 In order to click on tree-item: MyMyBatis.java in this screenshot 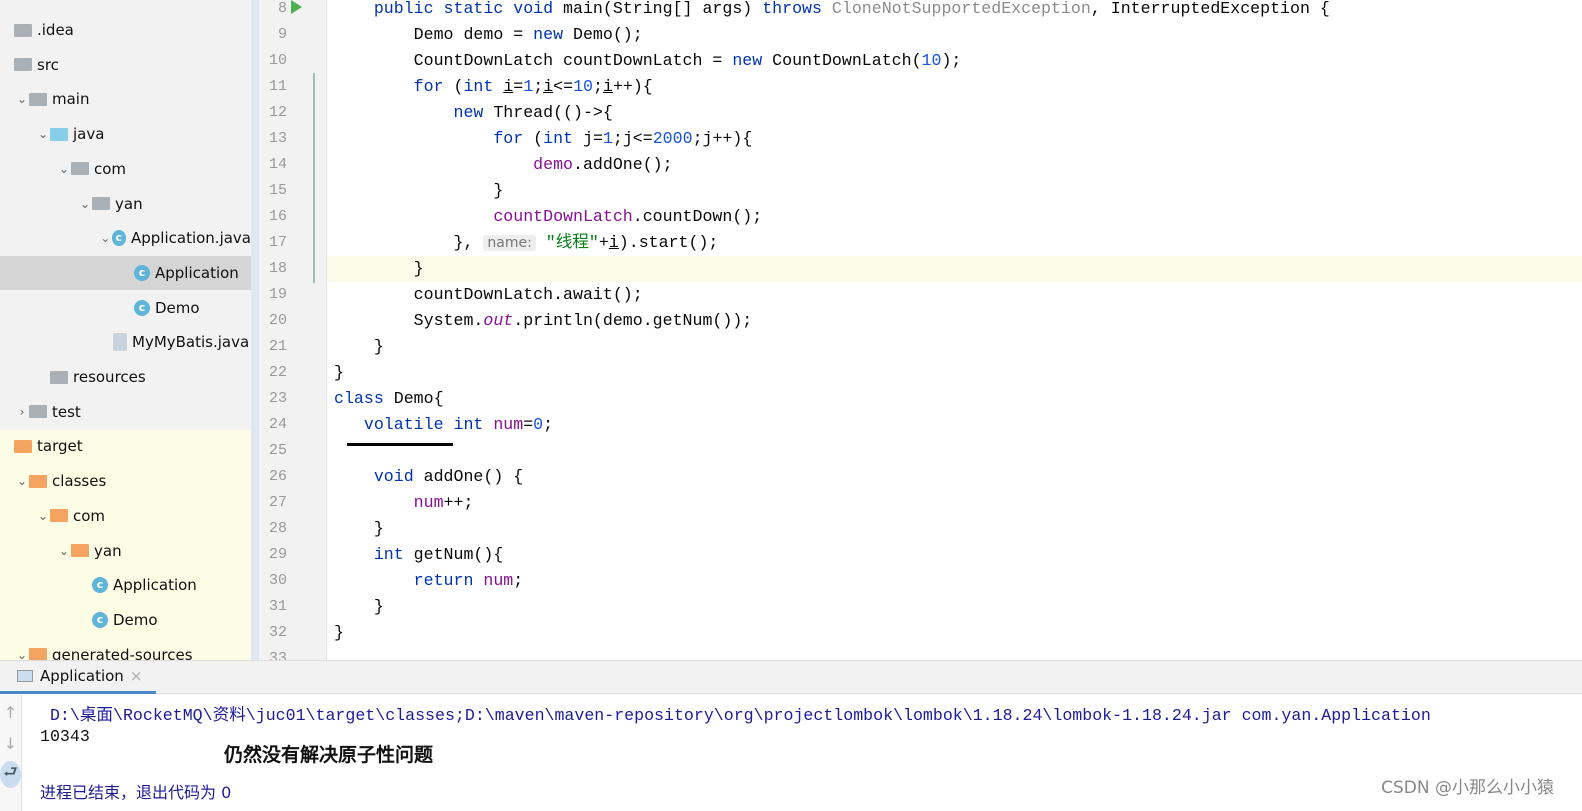, I will do `click(125, 342)`.